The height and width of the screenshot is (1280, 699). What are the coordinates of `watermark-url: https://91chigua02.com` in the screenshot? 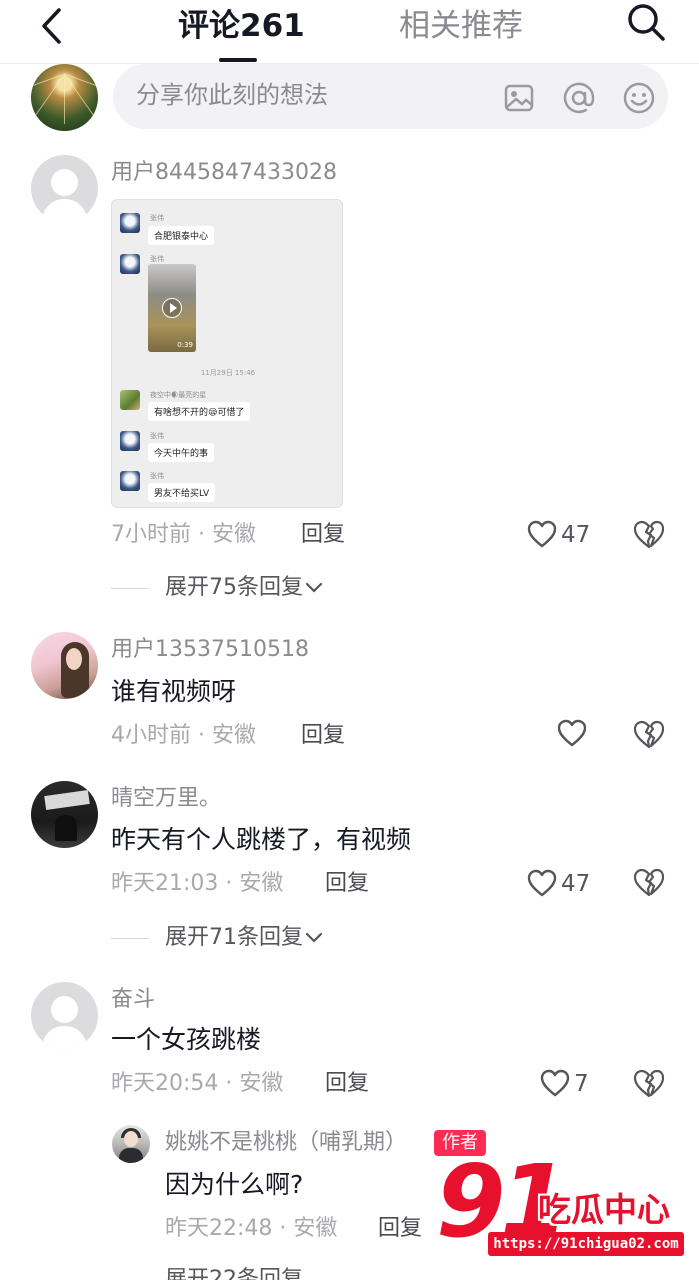 It's located at (586, 1244).